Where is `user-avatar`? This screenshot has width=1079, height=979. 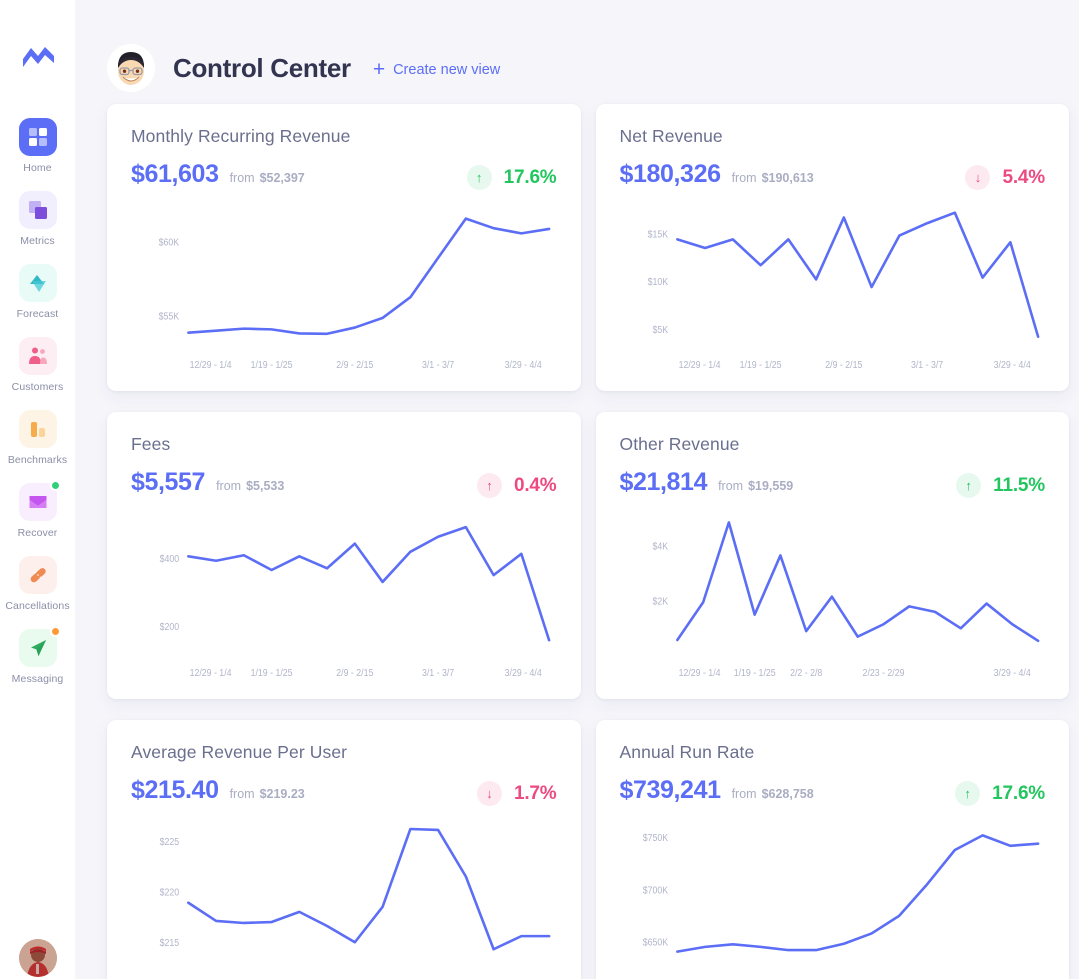
user-avatar is located at coordinates (37, 958).